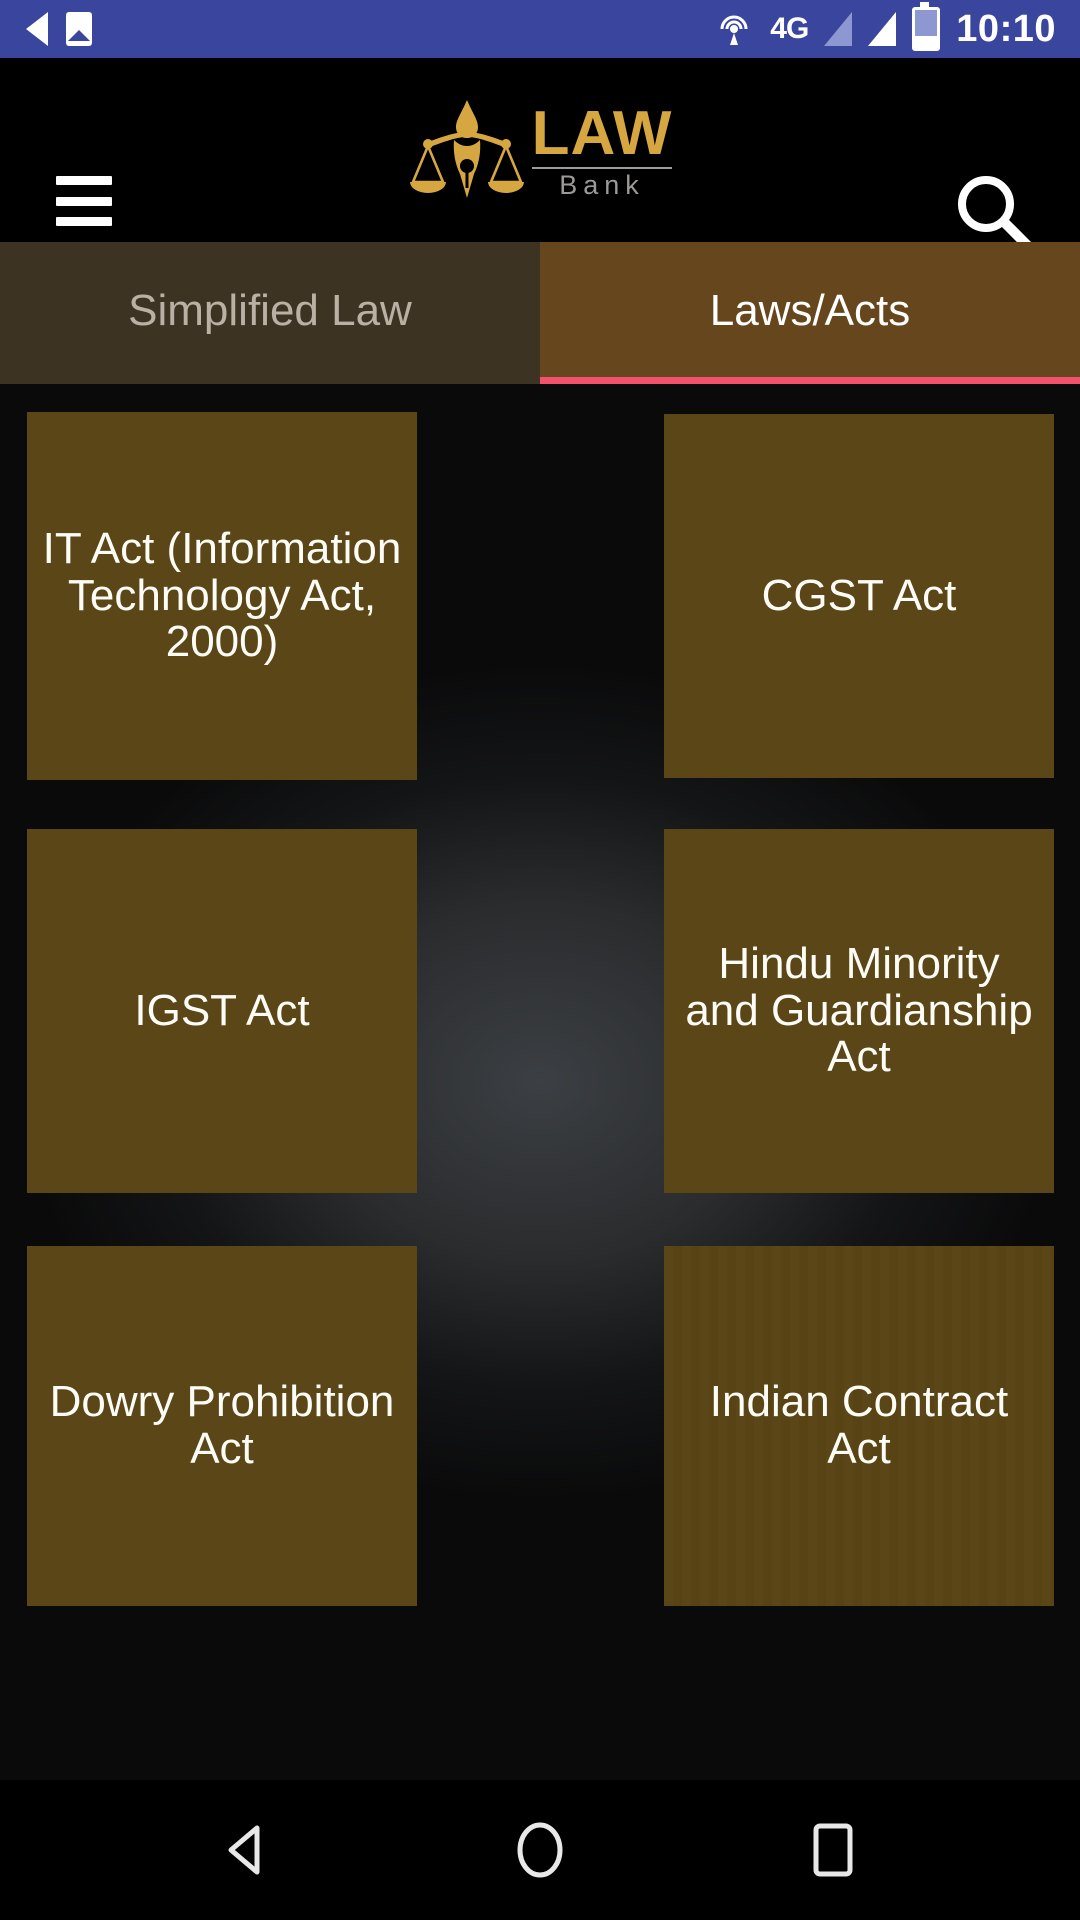 This screenshot has height=1920, width=1080. What do you see at coordinates (602, 134) in the screenshot?
I see `logo-word-law: LAW` at bounding box center [602, 134].